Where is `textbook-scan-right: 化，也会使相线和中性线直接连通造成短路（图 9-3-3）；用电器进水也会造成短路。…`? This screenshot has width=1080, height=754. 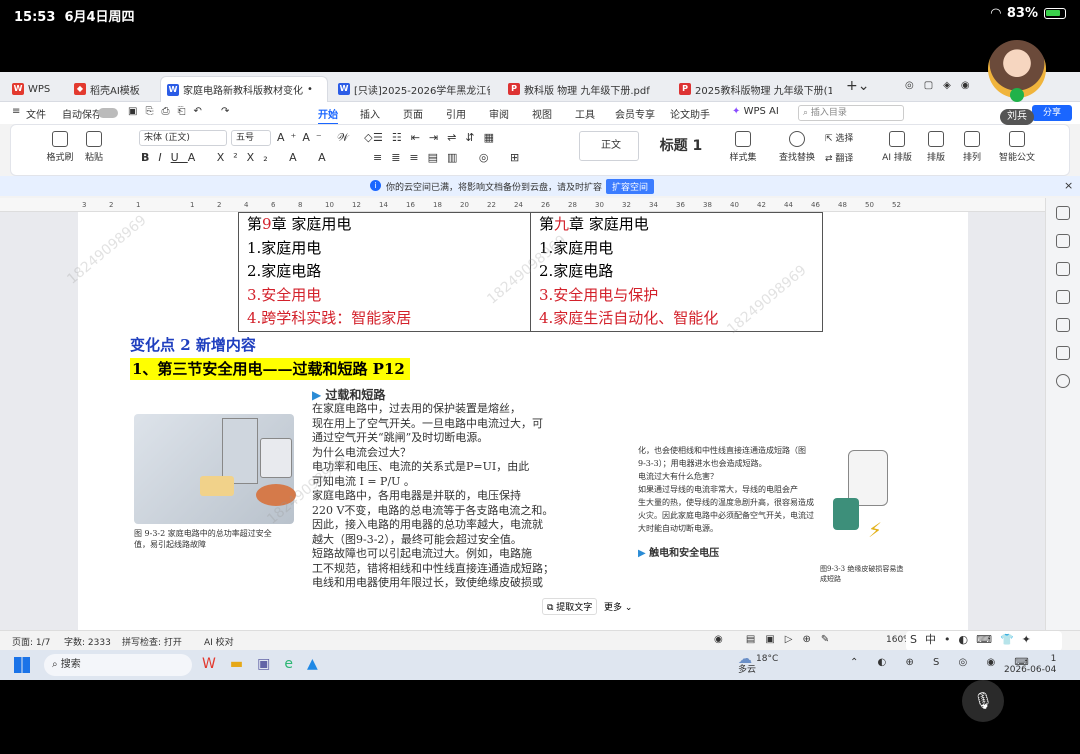
textbook-scan-right: 化，也会使相线和中性线直接连通造成短路（图 9-3-3）；用电器进水也会造成短路。… is located at coordinates (733, 501).